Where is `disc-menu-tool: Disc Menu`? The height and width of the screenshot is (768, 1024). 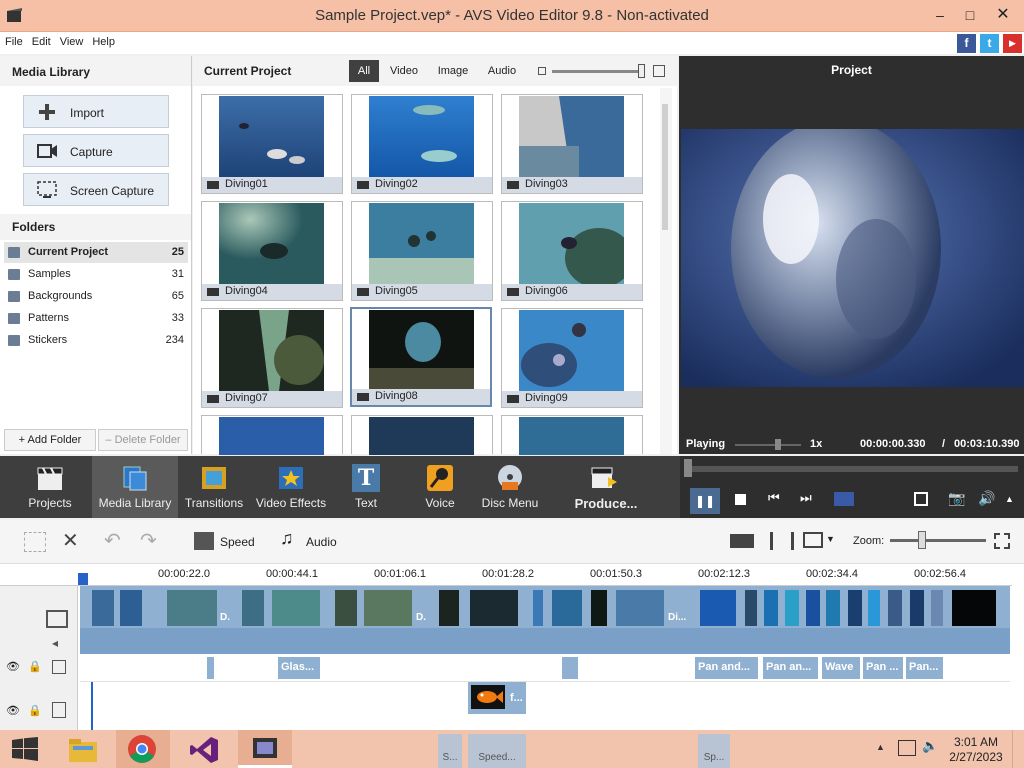
disc-menu-tool: Disc Menu is located at coordinates (510, 487).